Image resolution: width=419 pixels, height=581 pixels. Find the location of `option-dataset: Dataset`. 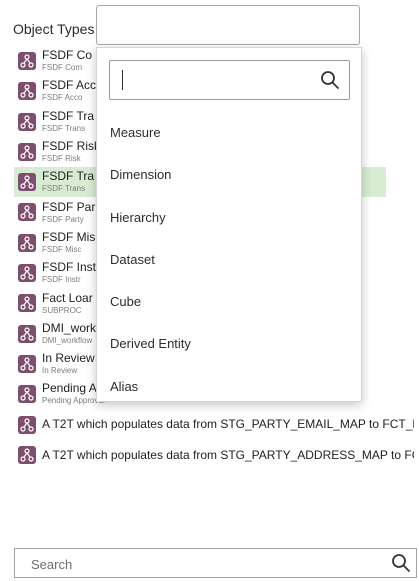

option-dataset: Dataset is located at coordinates (229, 260).